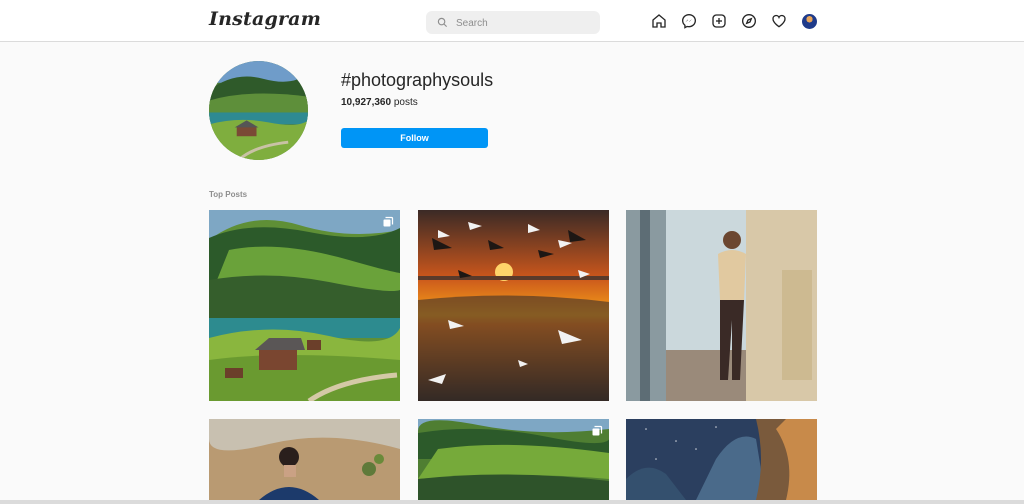 The image size is (1024, 504). What do you see at coordinates (258, 110) in the screenshot?
I see `hashtag-cover-image` at bounding box center [258, 110].